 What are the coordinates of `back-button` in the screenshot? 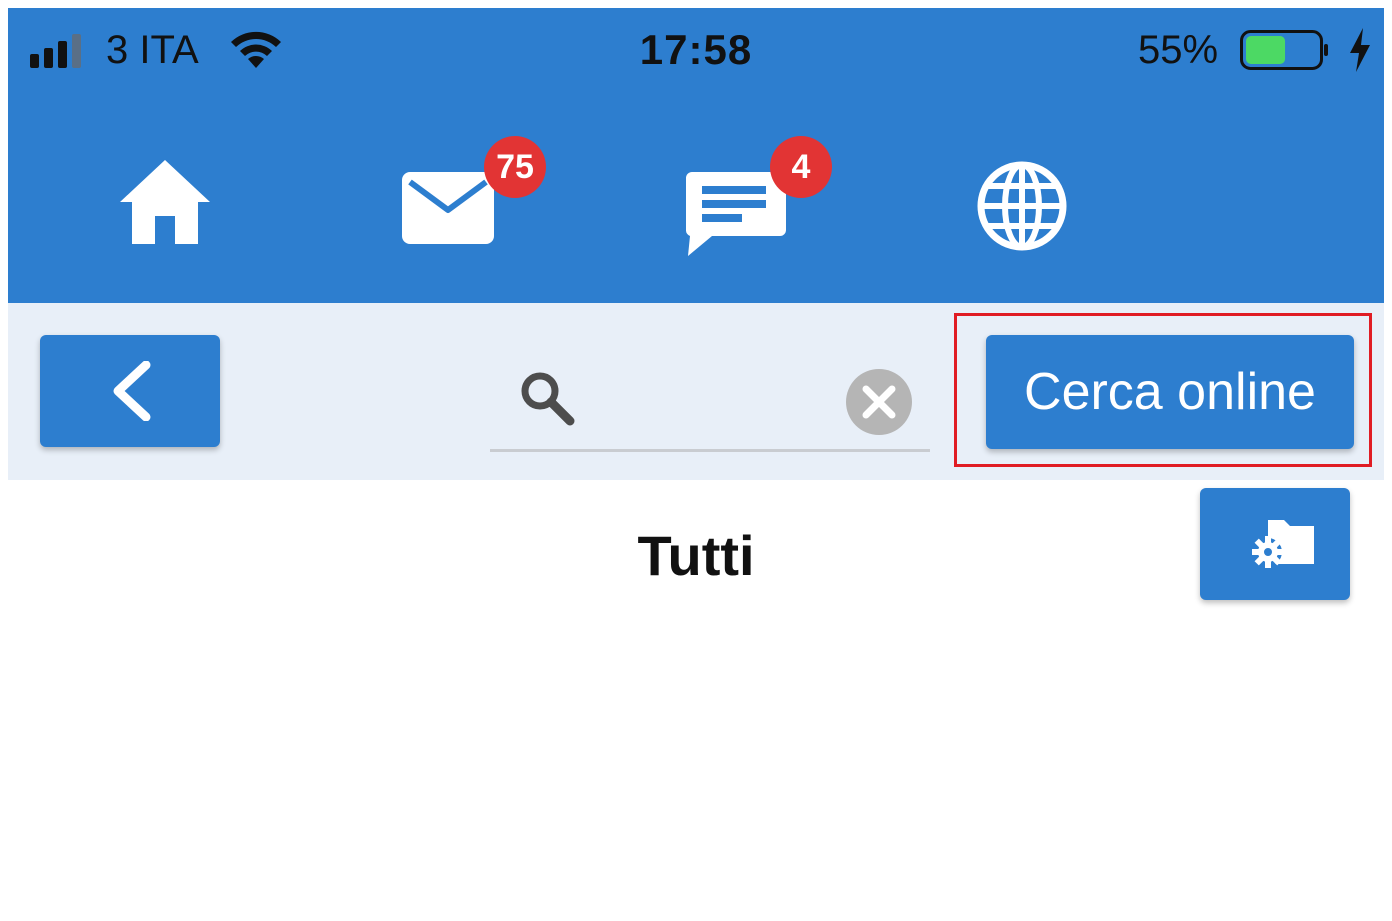 It's located at (130, 391).